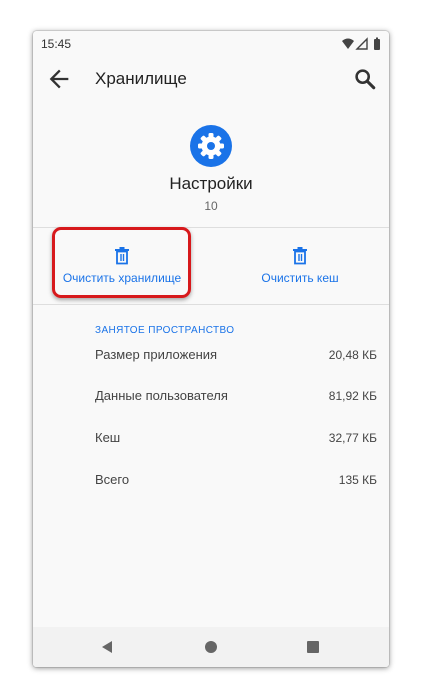 Image resolution: width=422 pixels, height=700 pixels. What do you see at coordinates (211, 44) in the screenshot?
I see `status-bar: 15:45` at bounding box center [211, 44].